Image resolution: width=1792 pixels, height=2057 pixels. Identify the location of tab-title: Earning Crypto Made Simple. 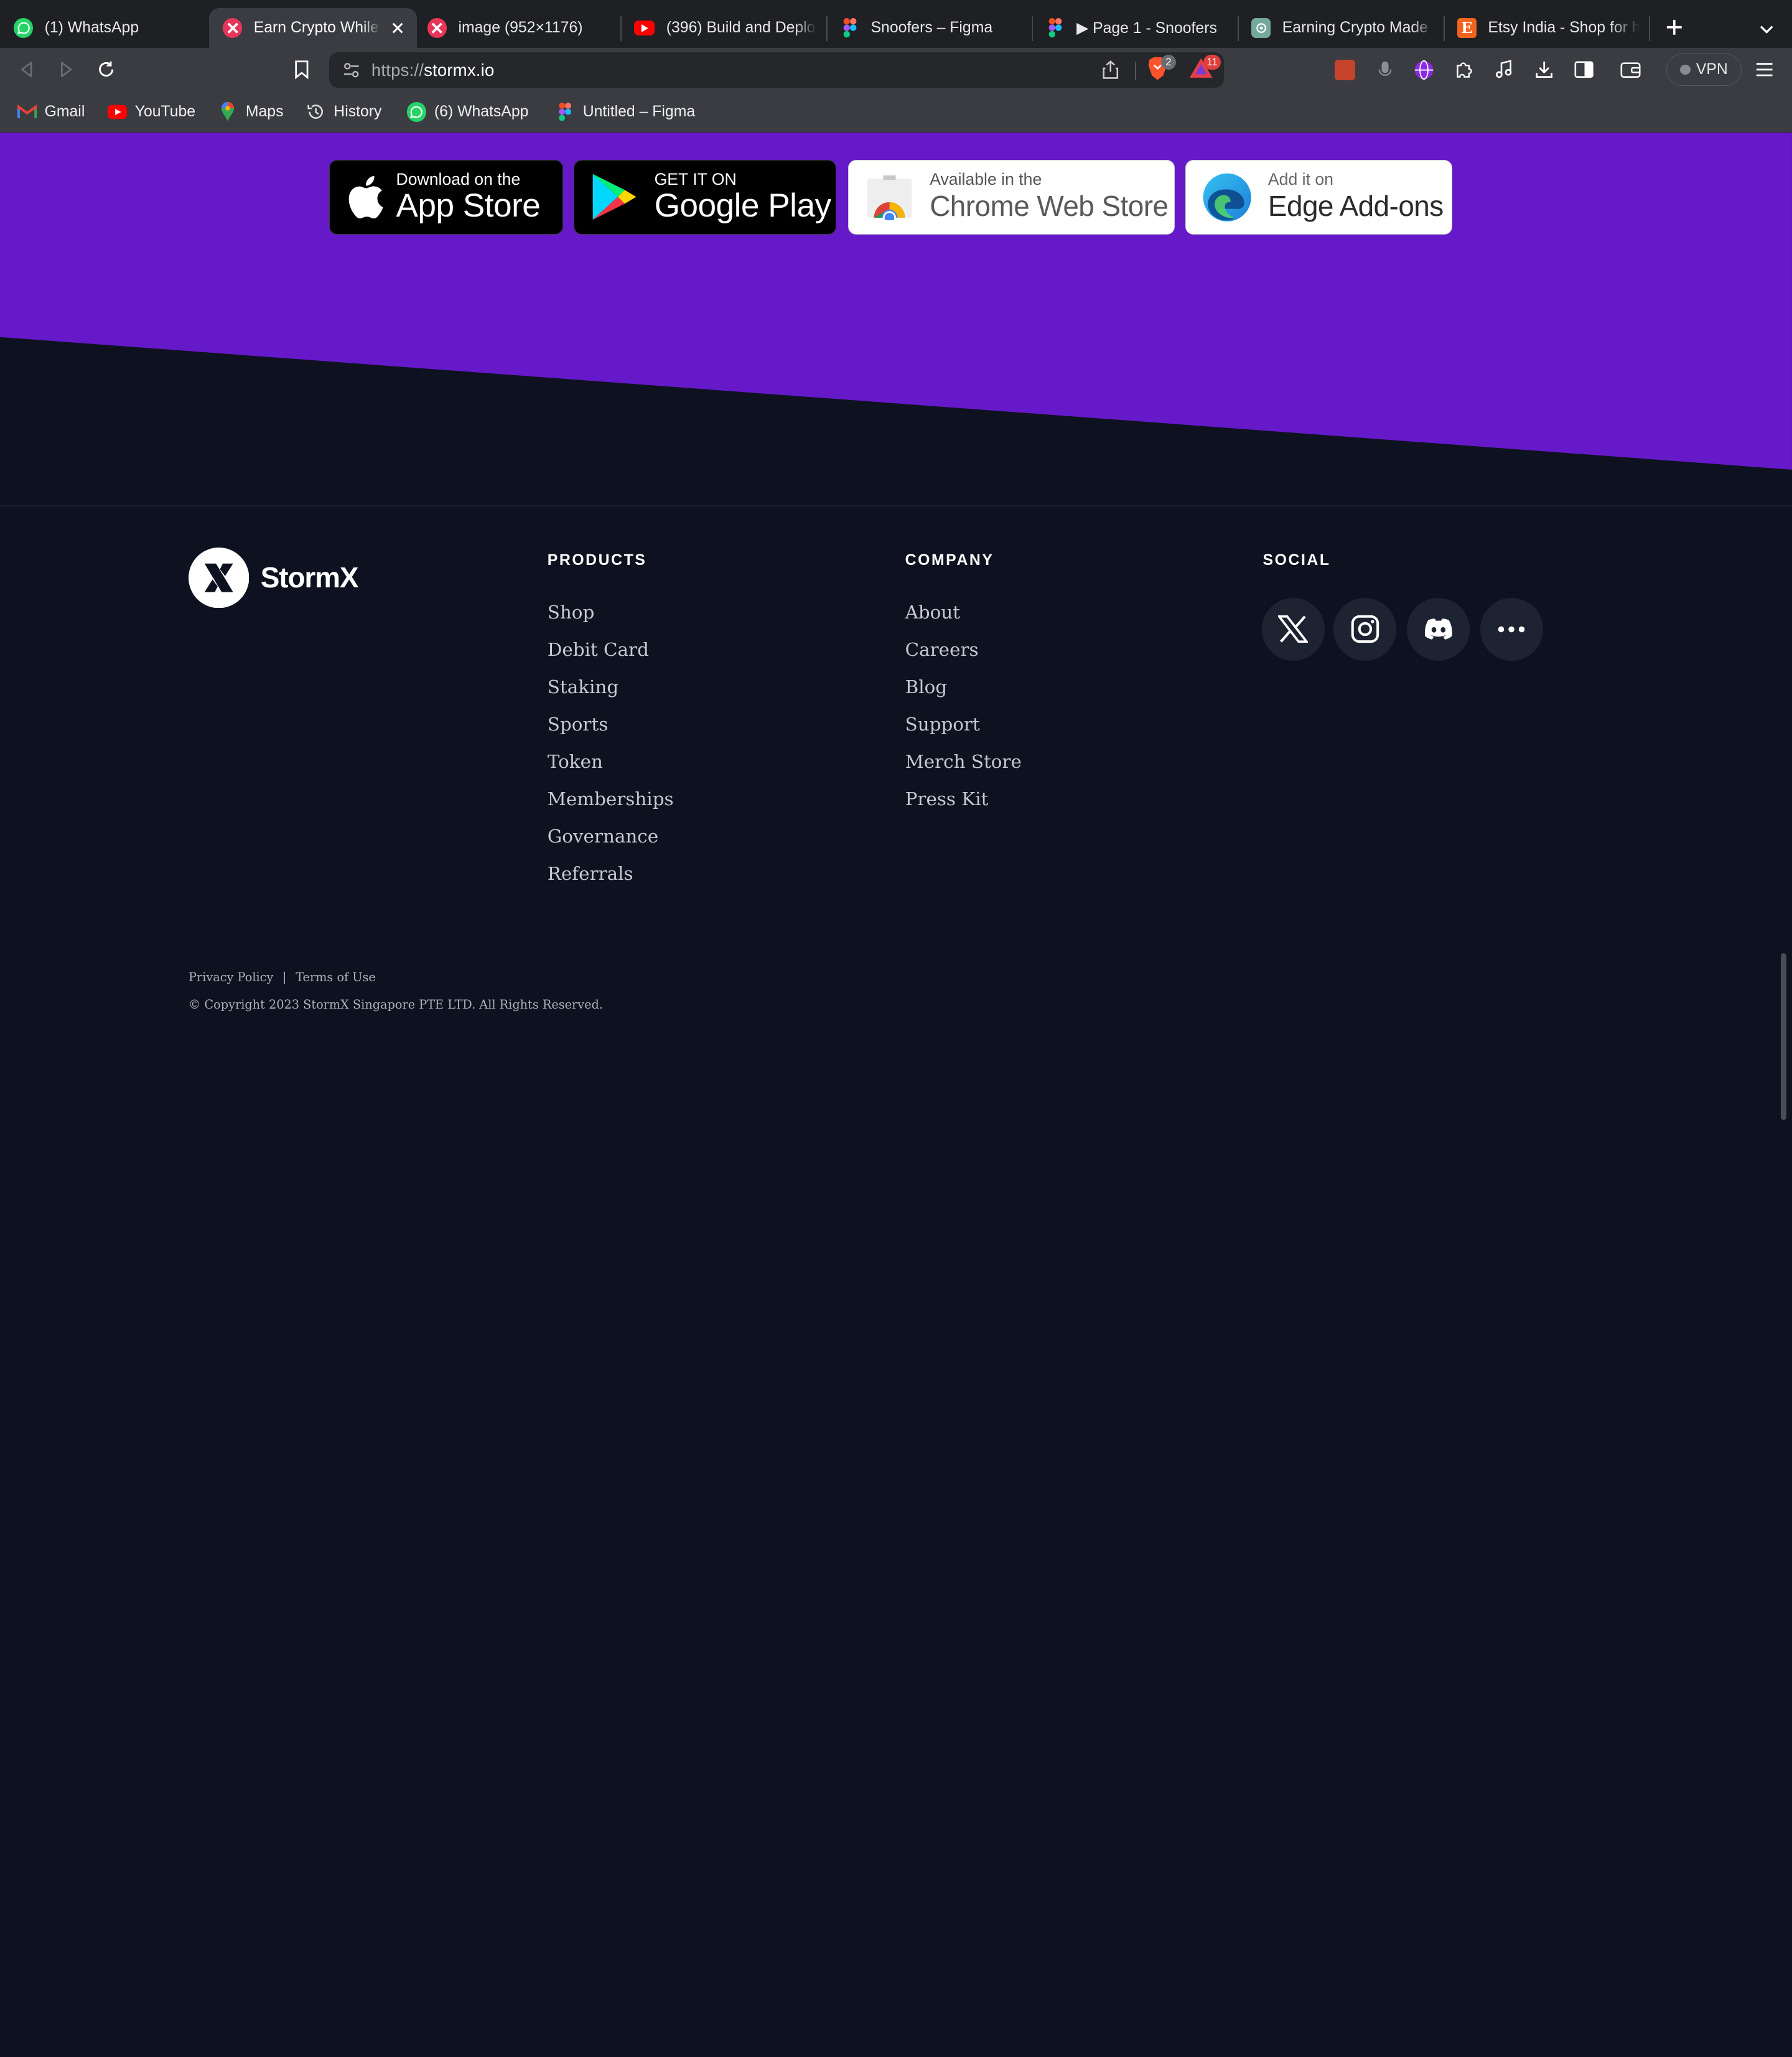
(1358, 27).